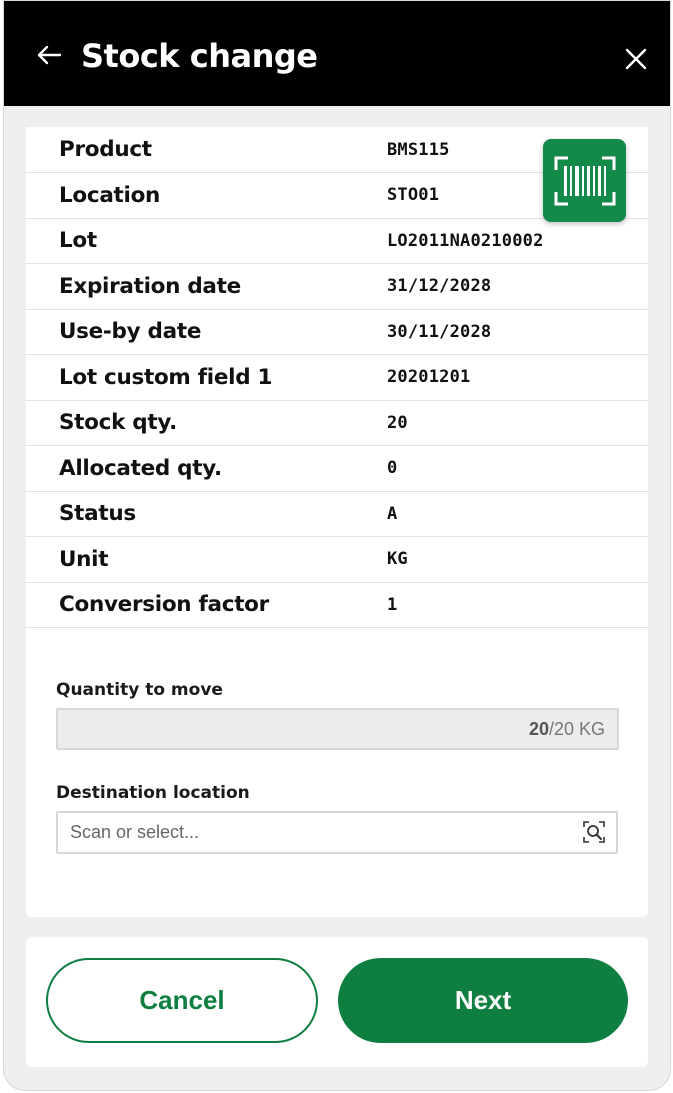 This screenshot has width=673, height=1093. I want to click on detail-label: Lot custom field 1, so click(206, 377).